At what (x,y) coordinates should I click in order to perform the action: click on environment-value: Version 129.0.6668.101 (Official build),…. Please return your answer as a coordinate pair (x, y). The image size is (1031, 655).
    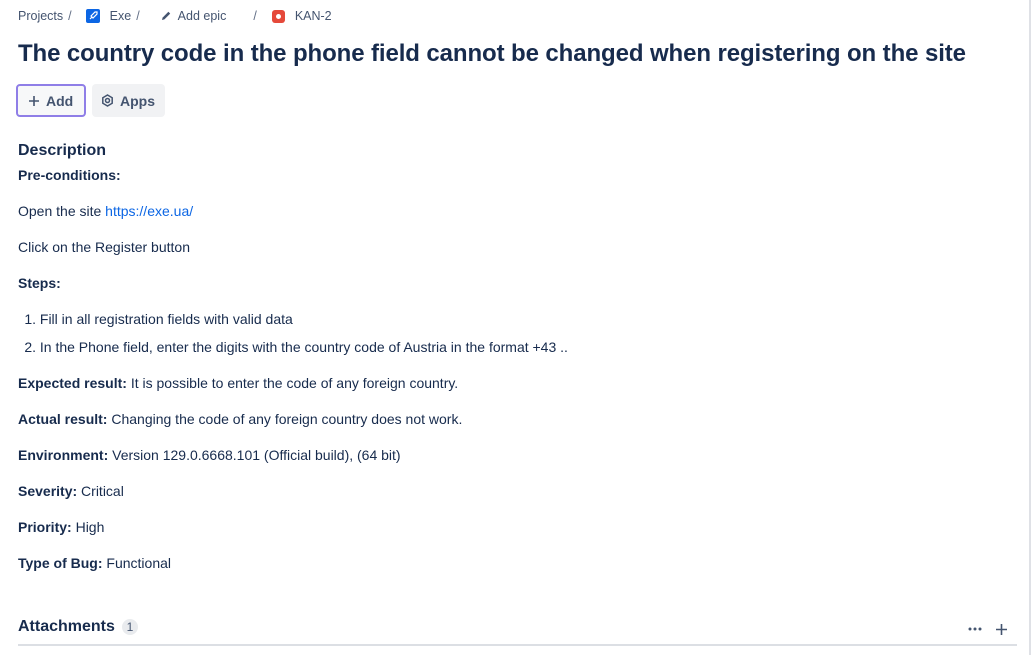
    Looking at the image, I should click on (256, 455).